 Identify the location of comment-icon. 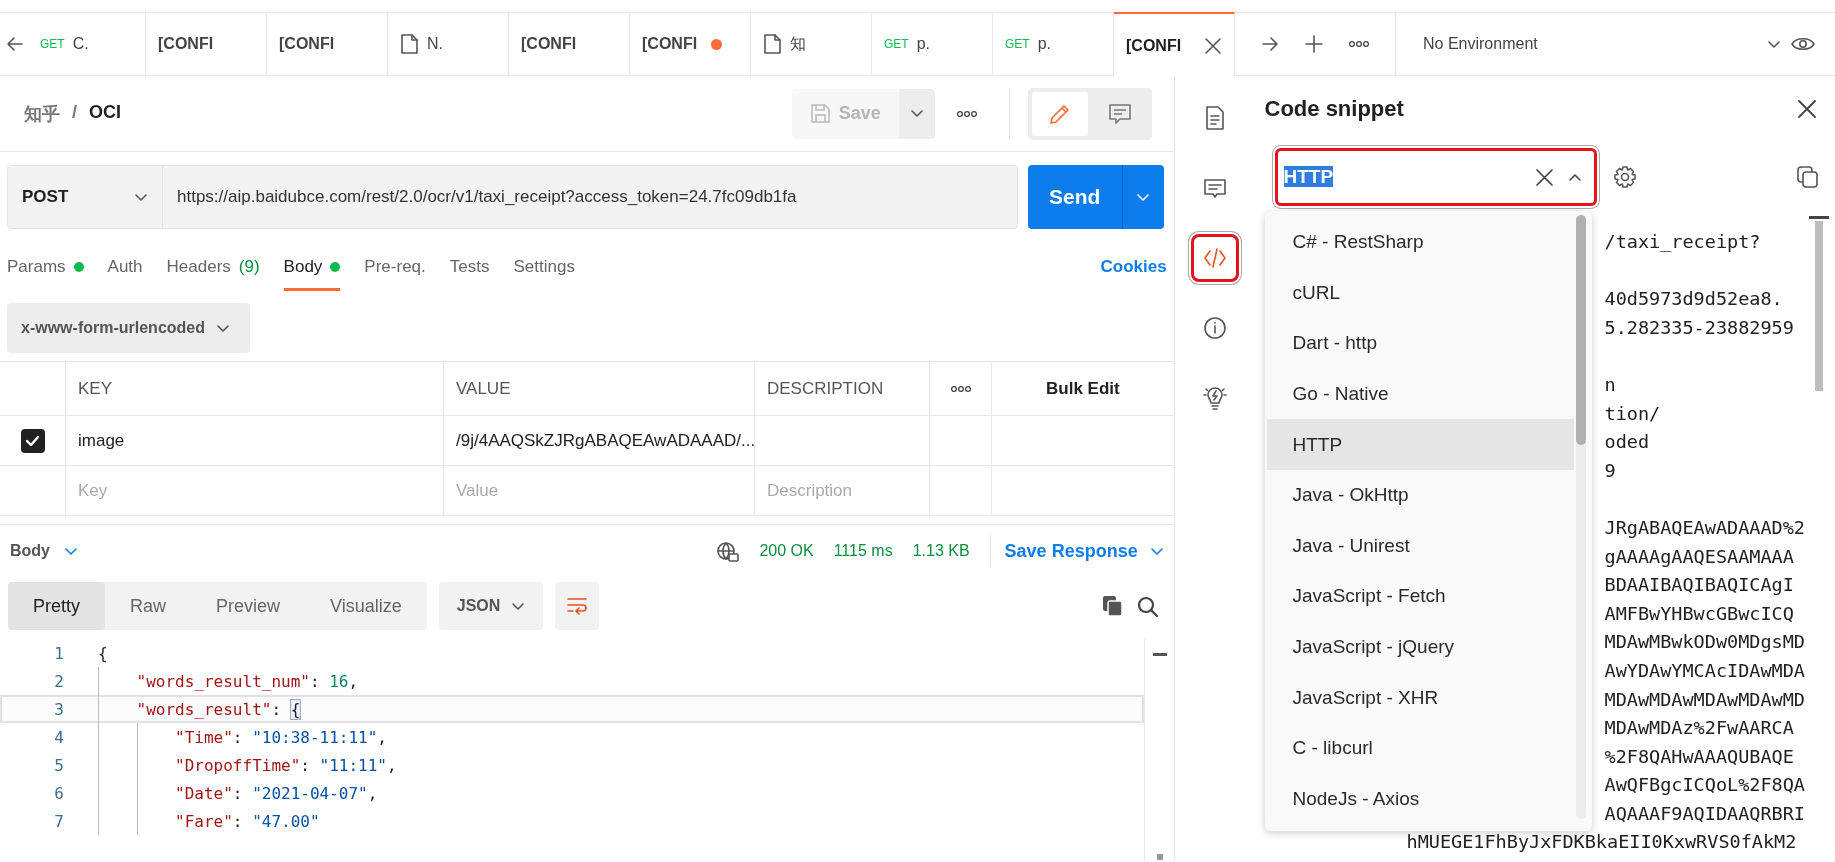
(1214, 188).